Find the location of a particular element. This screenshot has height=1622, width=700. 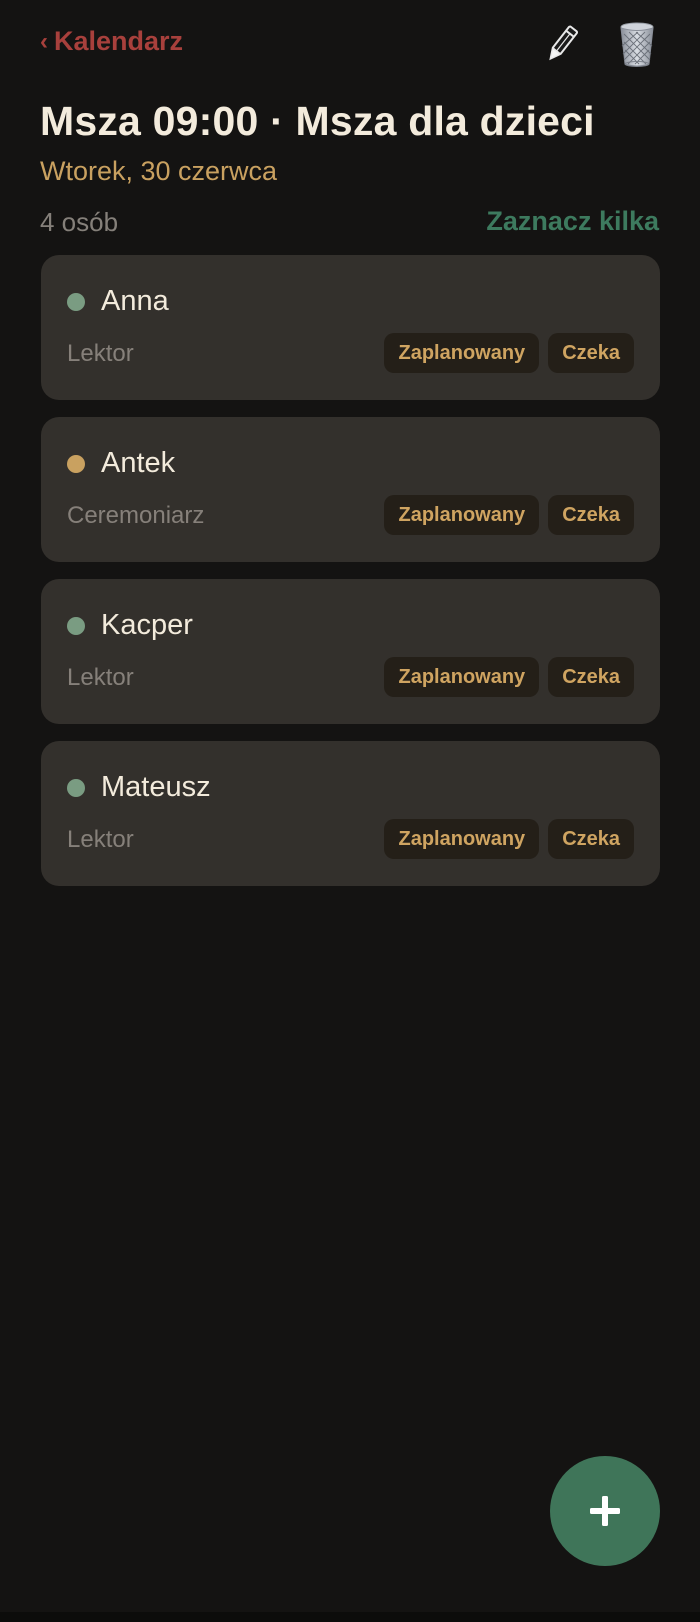

person-name: Anna is located at coordinates (135, 301).